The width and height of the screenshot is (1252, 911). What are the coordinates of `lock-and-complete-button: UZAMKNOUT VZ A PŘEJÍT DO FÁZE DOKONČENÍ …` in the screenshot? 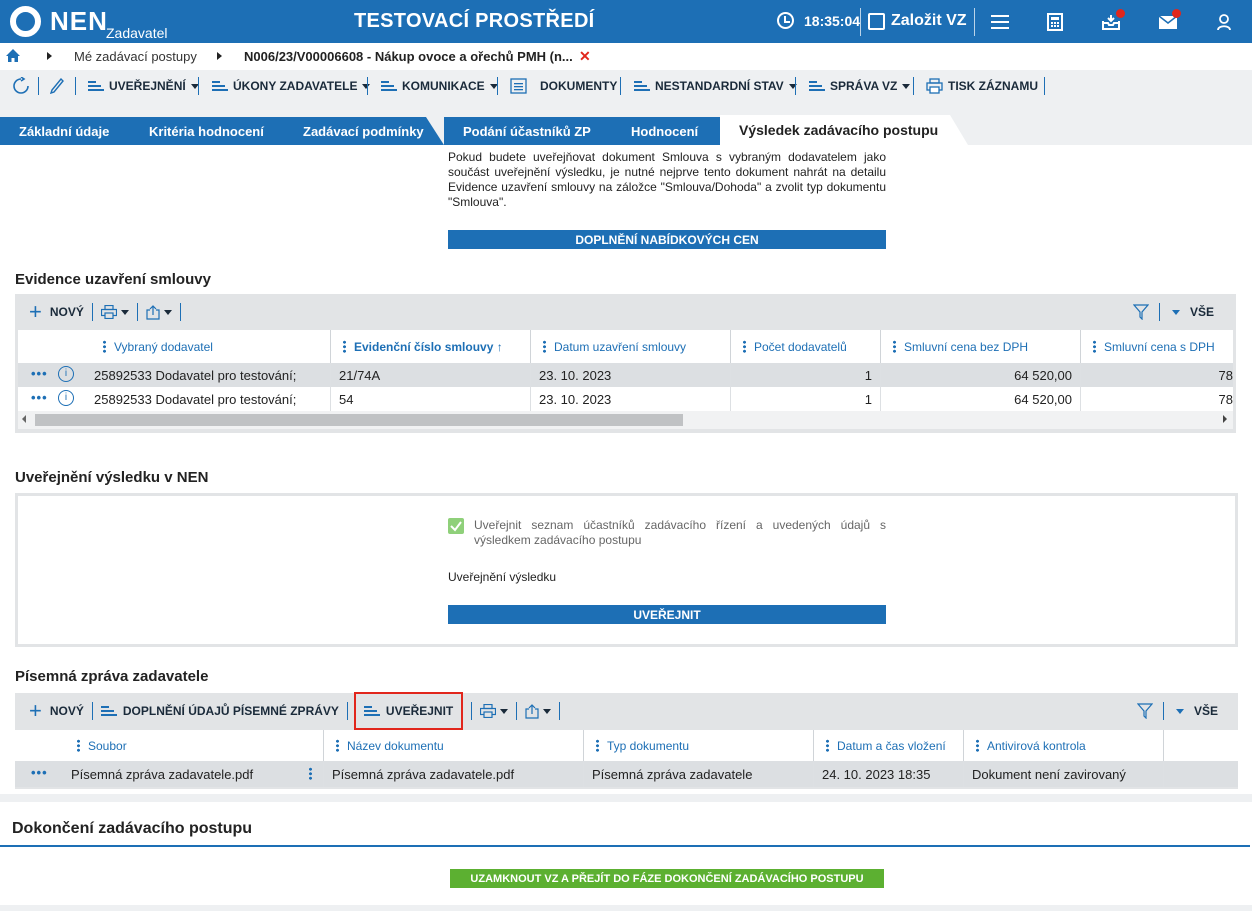 It's located at (667, 878).